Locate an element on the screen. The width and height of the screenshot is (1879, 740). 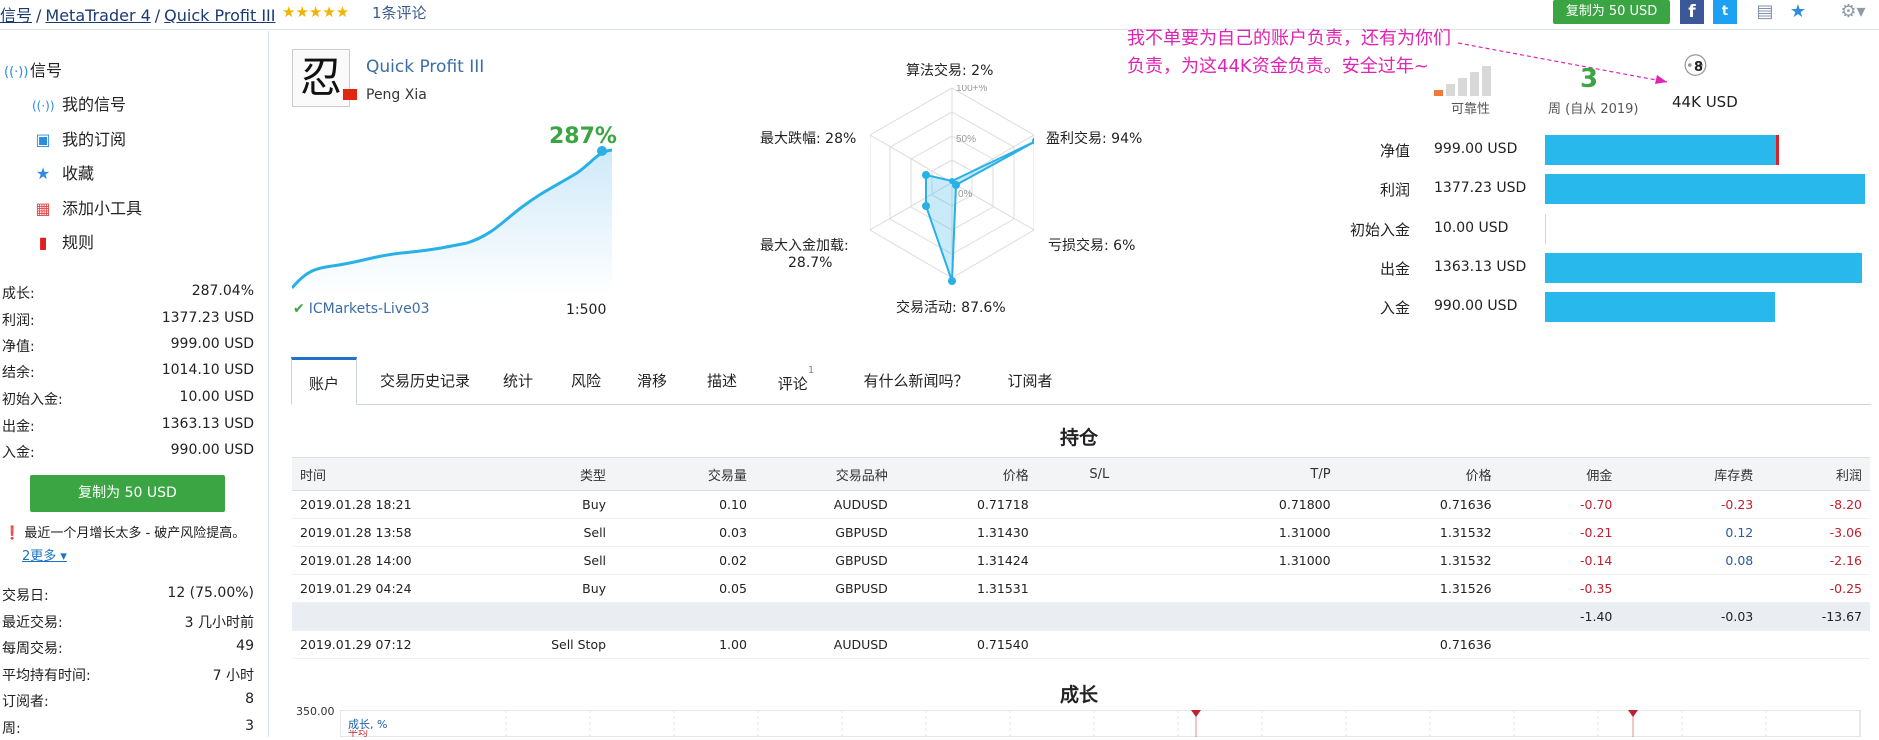
stat-profit: 利润: 1377.23 USD is located at coordinates (128, 319).